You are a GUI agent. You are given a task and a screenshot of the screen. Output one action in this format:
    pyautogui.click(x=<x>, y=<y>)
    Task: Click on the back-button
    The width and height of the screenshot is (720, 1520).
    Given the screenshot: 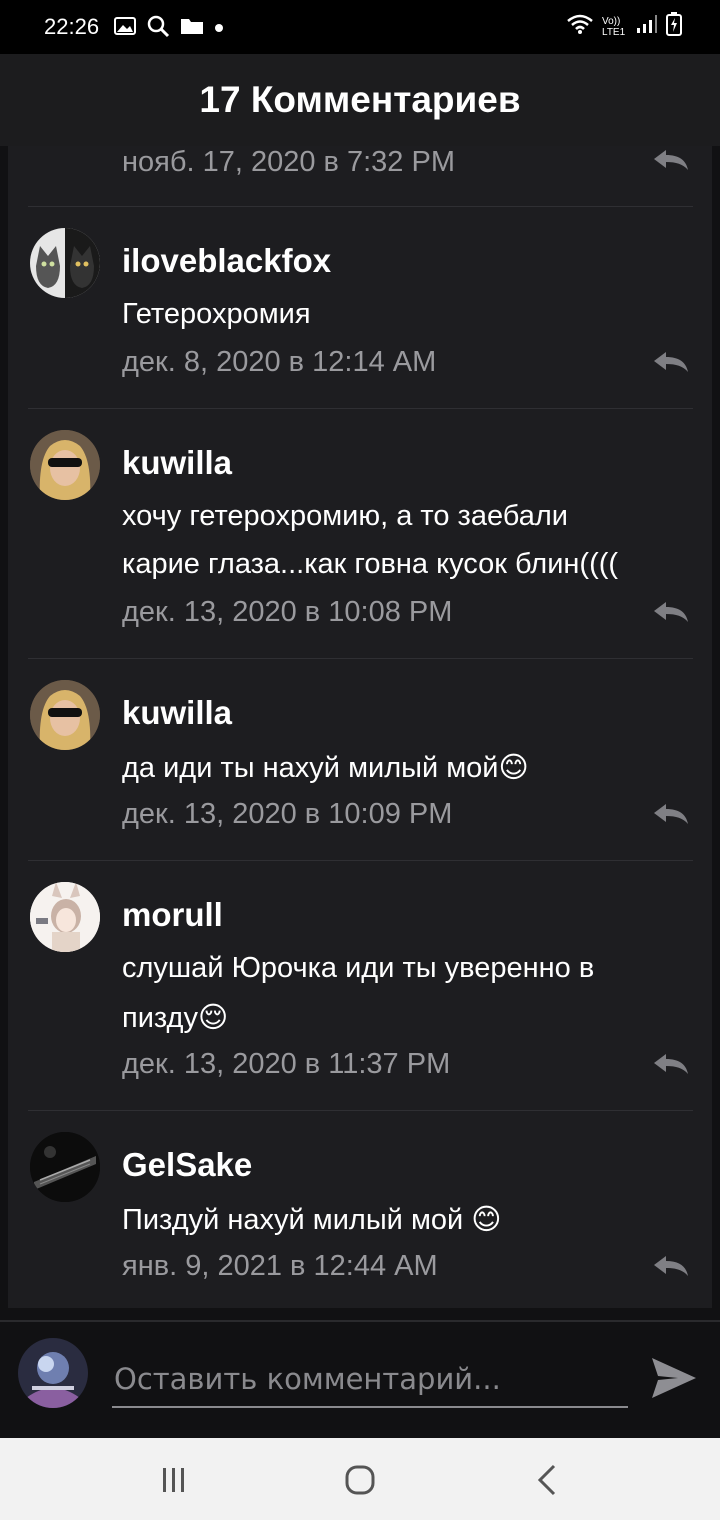 What is the action you would take?
    pyautogui.click(x=548, y=1480)
    